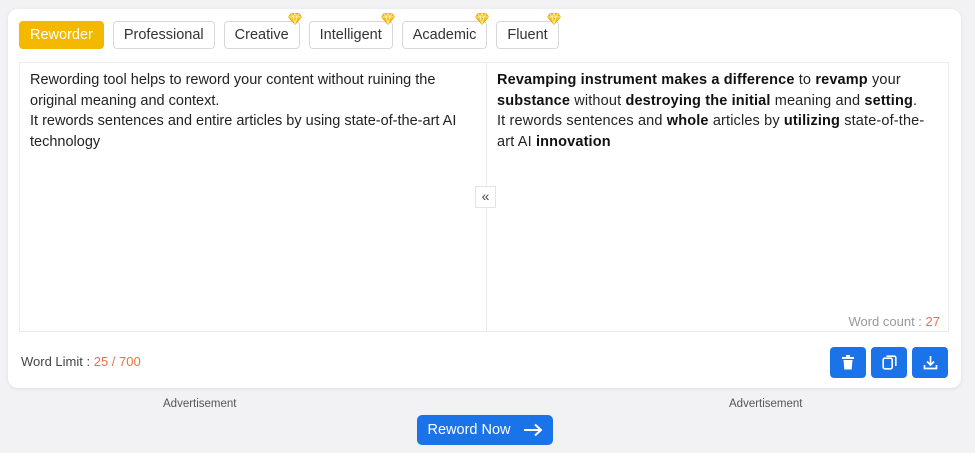  Describe the element at coordinates (697, 101) in the screenshot. I see `changed-word: destroying the initial` at that location.